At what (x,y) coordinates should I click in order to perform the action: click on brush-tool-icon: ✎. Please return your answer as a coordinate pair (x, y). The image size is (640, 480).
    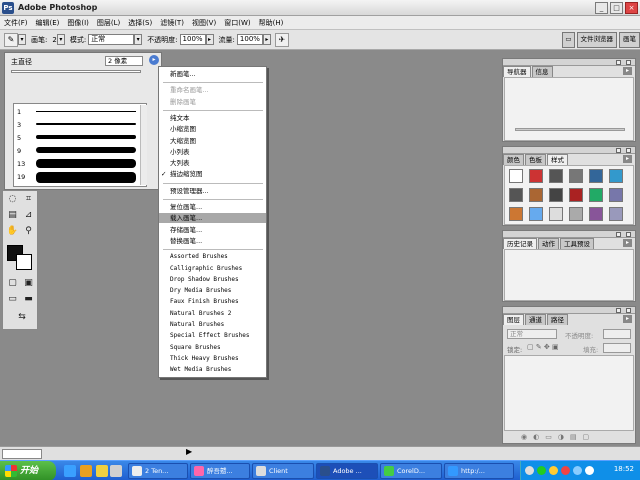
    Looking at the image, I should click on (11, 39).